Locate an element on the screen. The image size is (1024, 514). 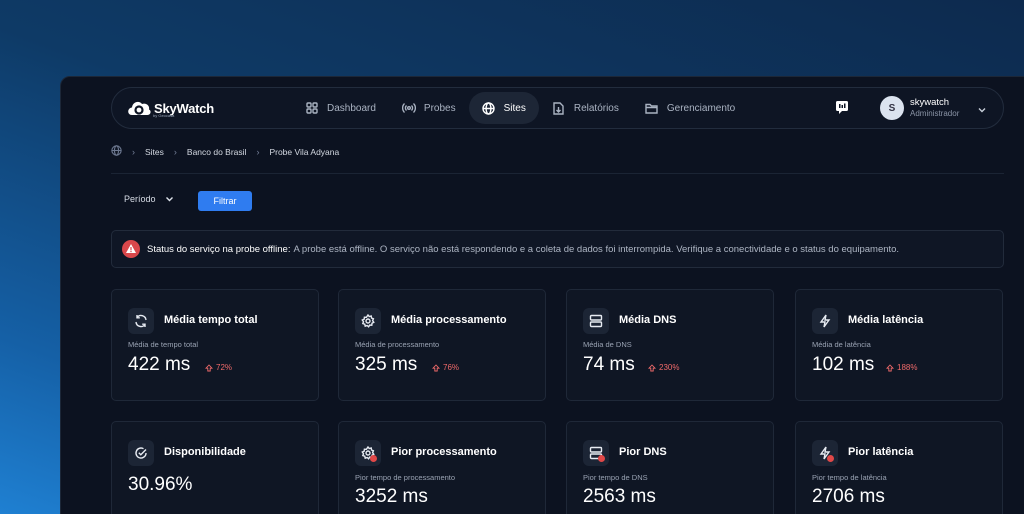
breadcrumb-client: Banco do Brasil is located at coordinates (217, 152).